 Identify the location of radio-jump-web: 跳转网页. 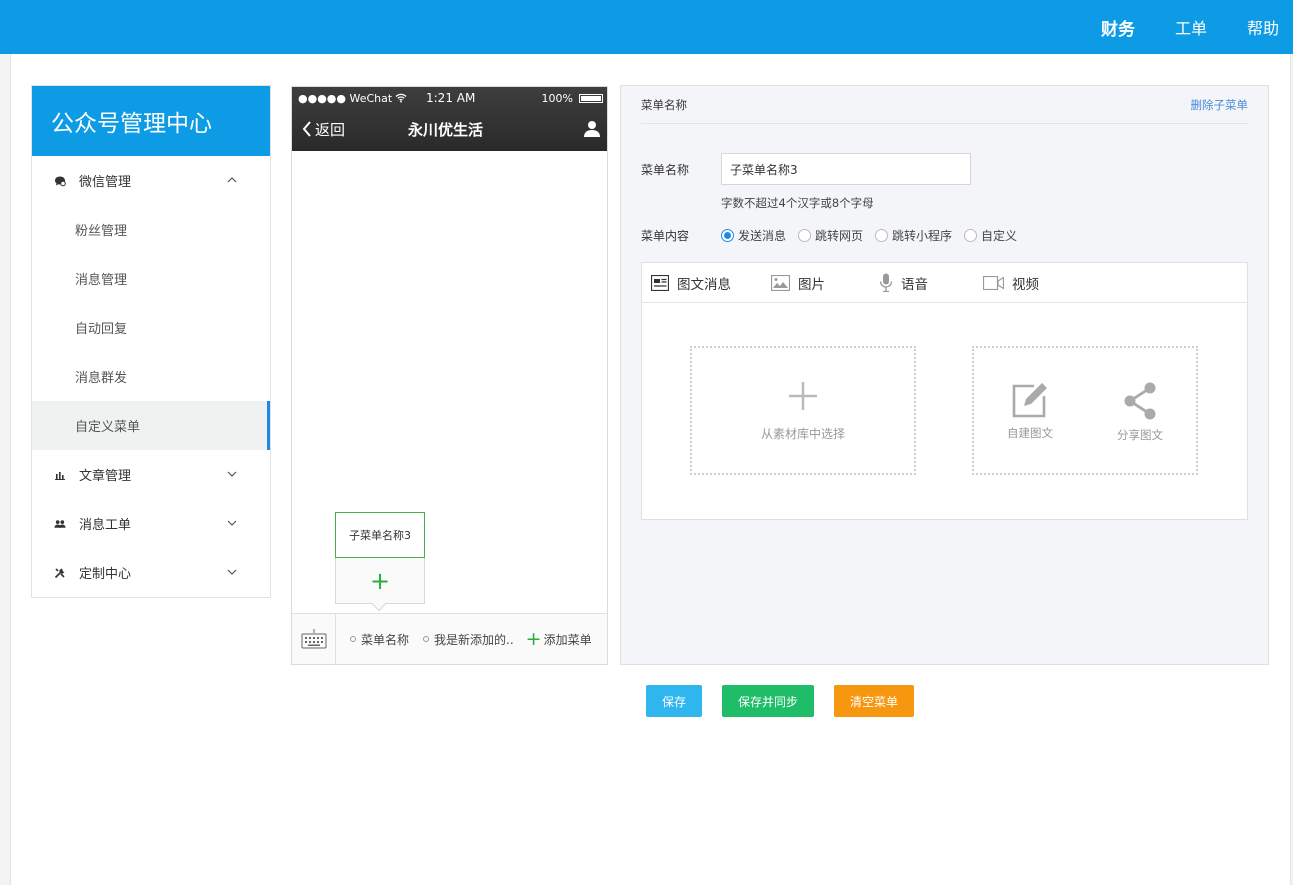
(830, 235).